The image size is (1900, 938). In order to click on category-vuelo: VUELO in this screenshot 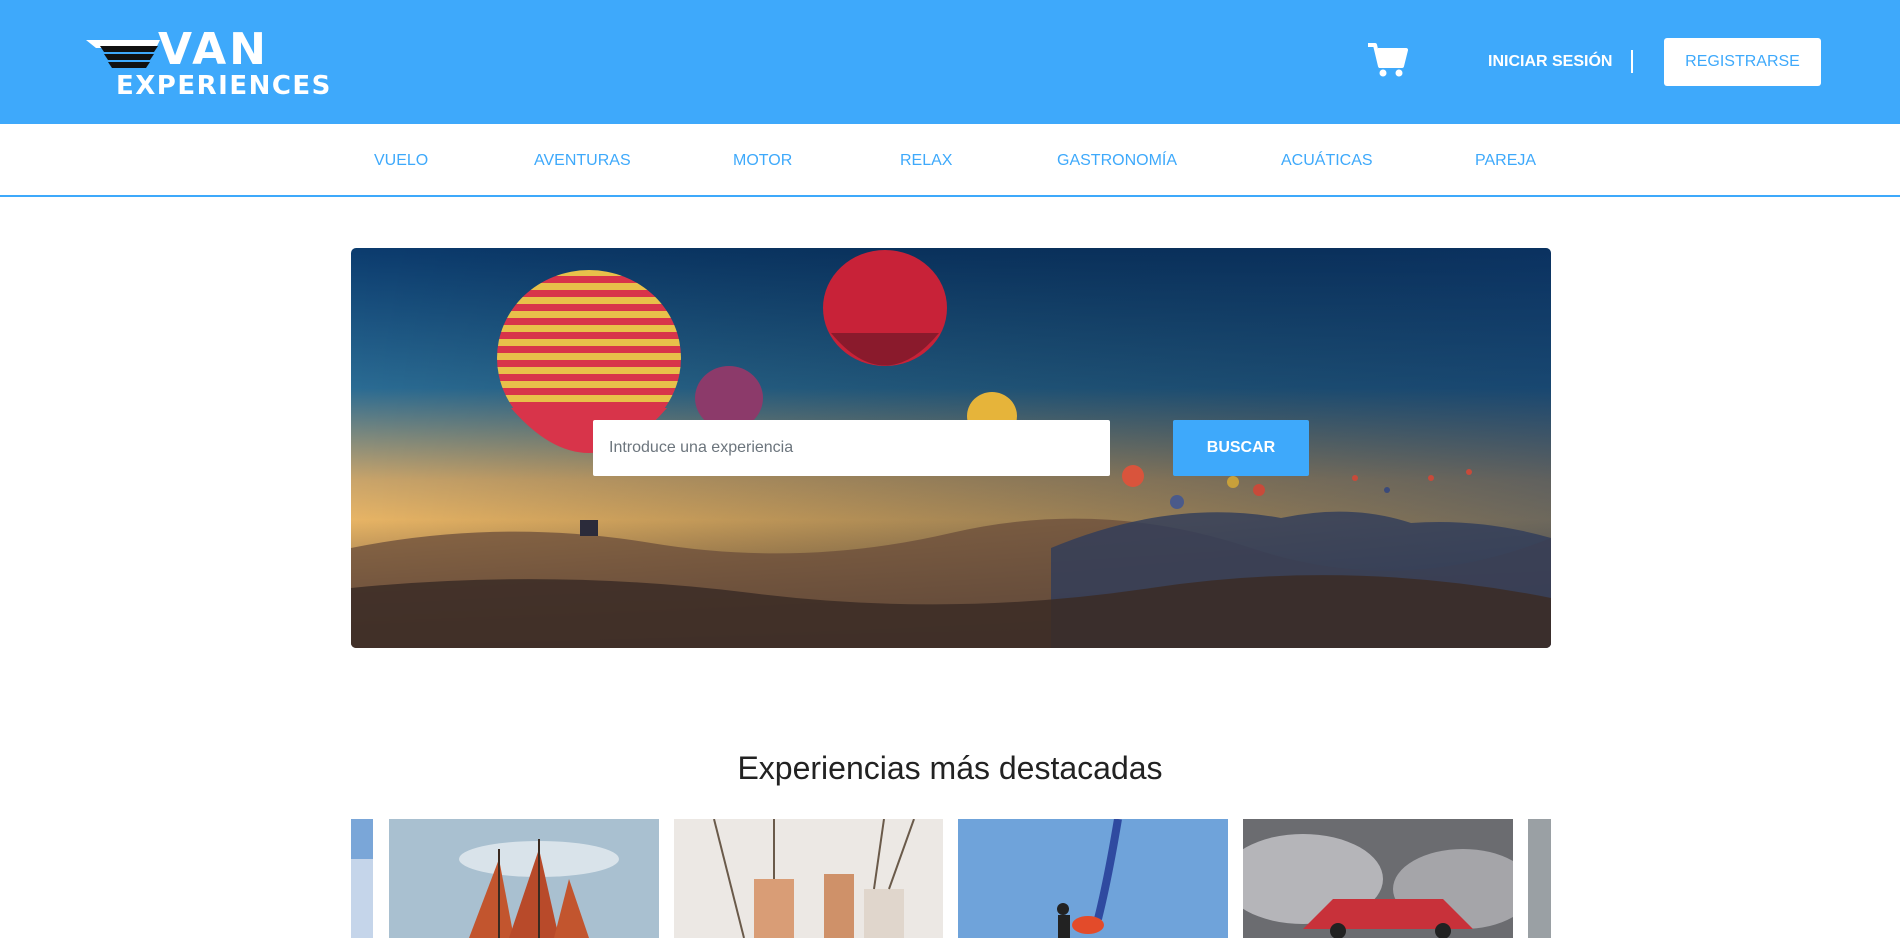, I will do `click(401, 161)`.